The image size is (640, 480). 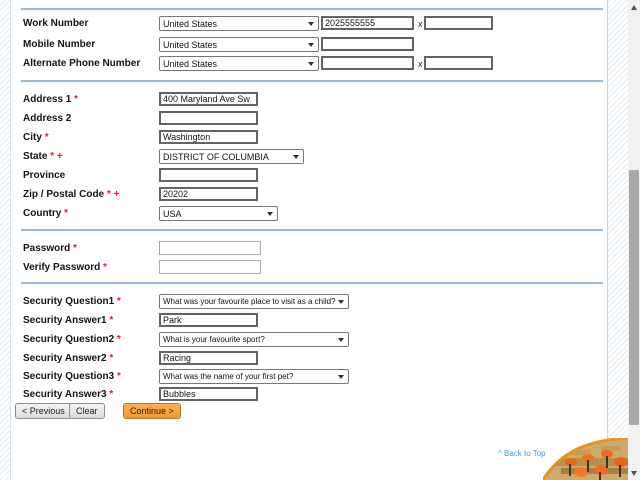 What do you see at coordinates (585, 459) in the screenshot?
I see `classroom-chairs-photo` at bounding box center [585, 459].